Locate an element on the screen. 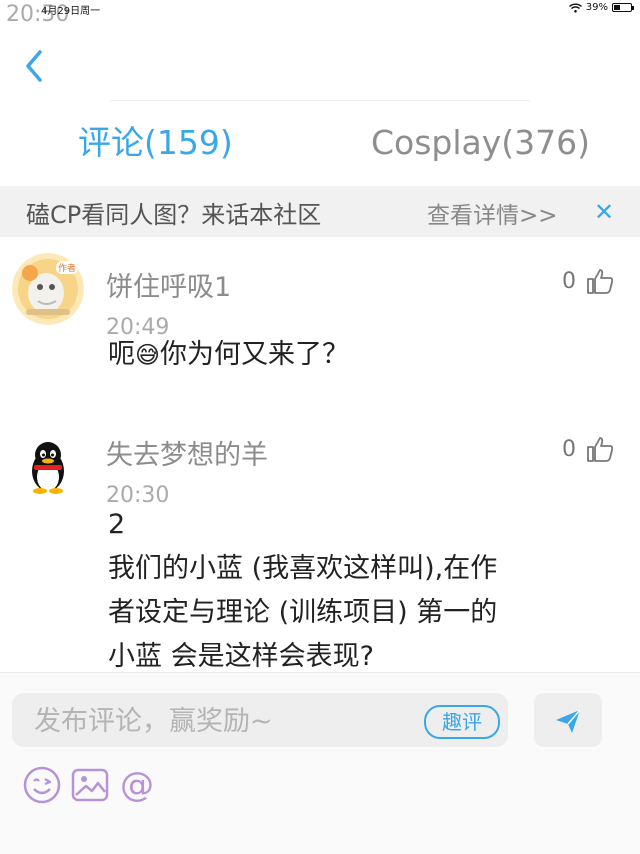  status-bar: 20:50 4月29日周一 39% is located at coordinates (320, 12).